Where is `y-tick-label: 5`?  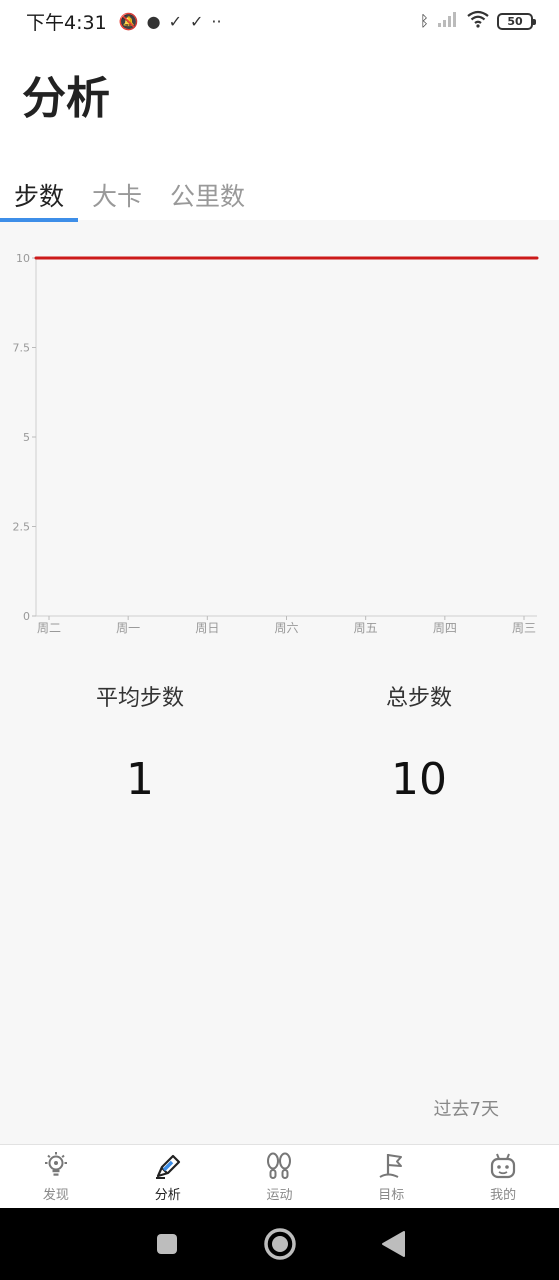 y-tick-label: 5 is located at coordinates (26, 437).